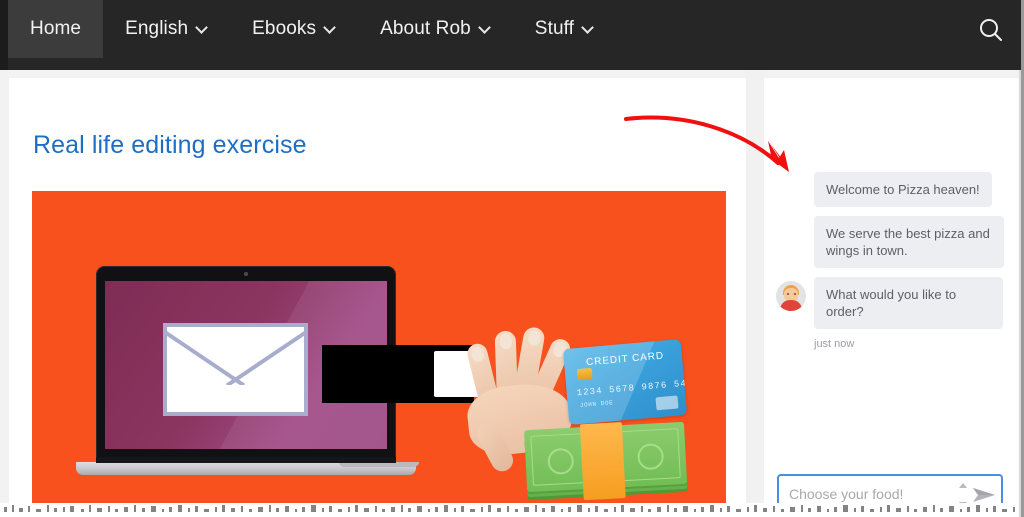 The height and width of the screenshot is (517, 1024). What do you see at coordinates (963, 485) in the screenshot?
I see `resize-up-arrow` at bounding box center [963, 485].